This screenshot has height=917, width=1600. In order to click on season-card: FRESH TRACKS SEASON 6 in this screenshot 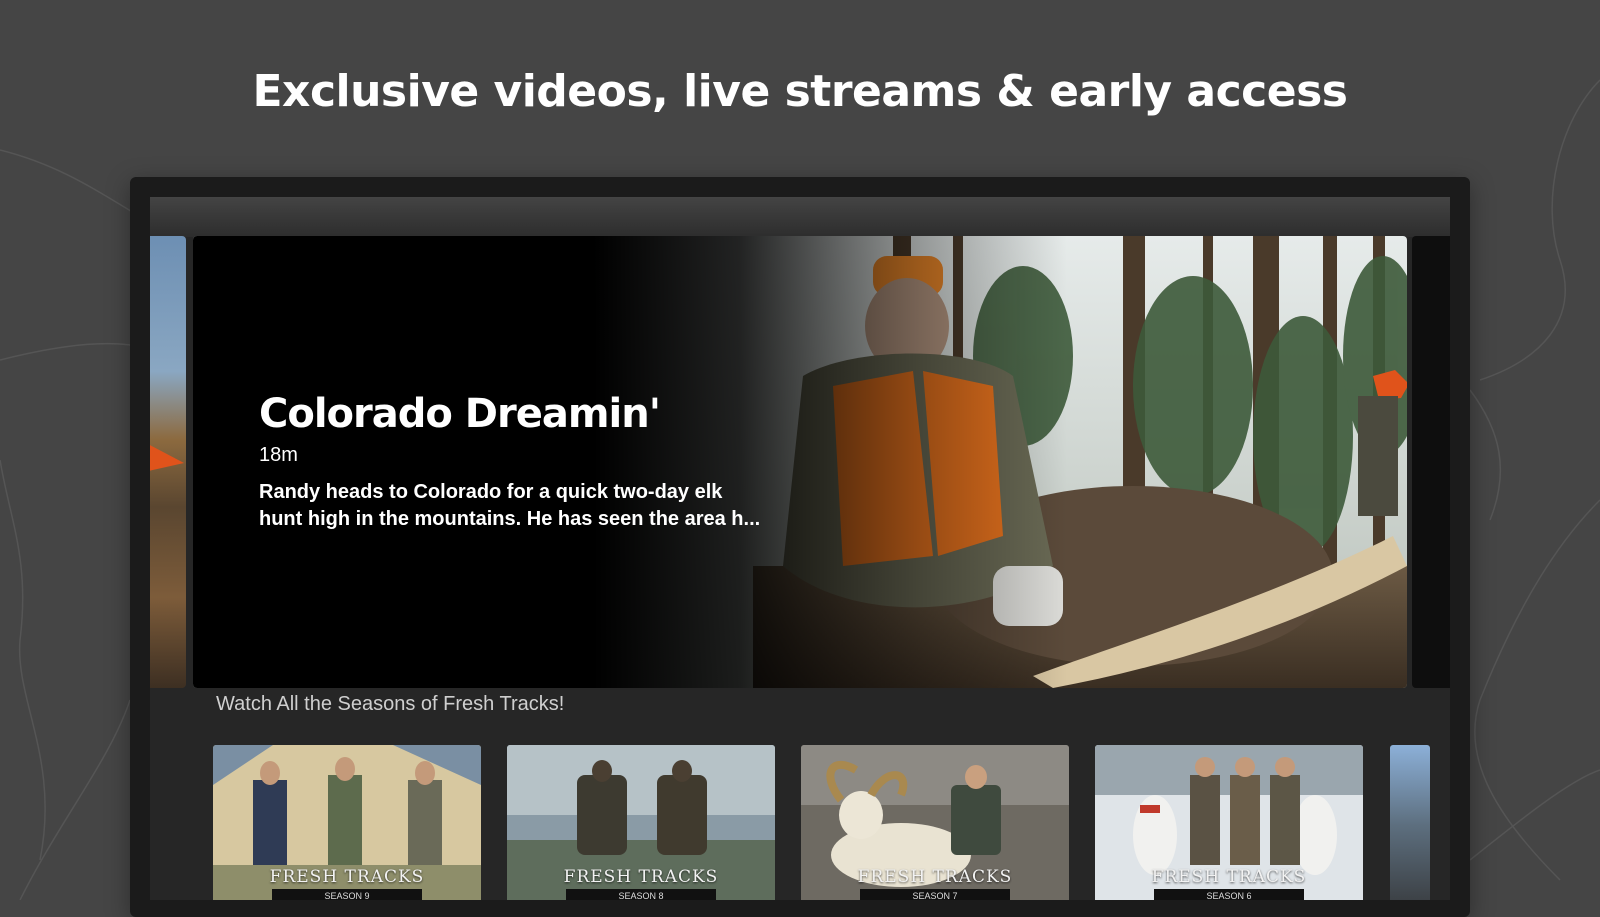, I will do `click(1229, 822)`.